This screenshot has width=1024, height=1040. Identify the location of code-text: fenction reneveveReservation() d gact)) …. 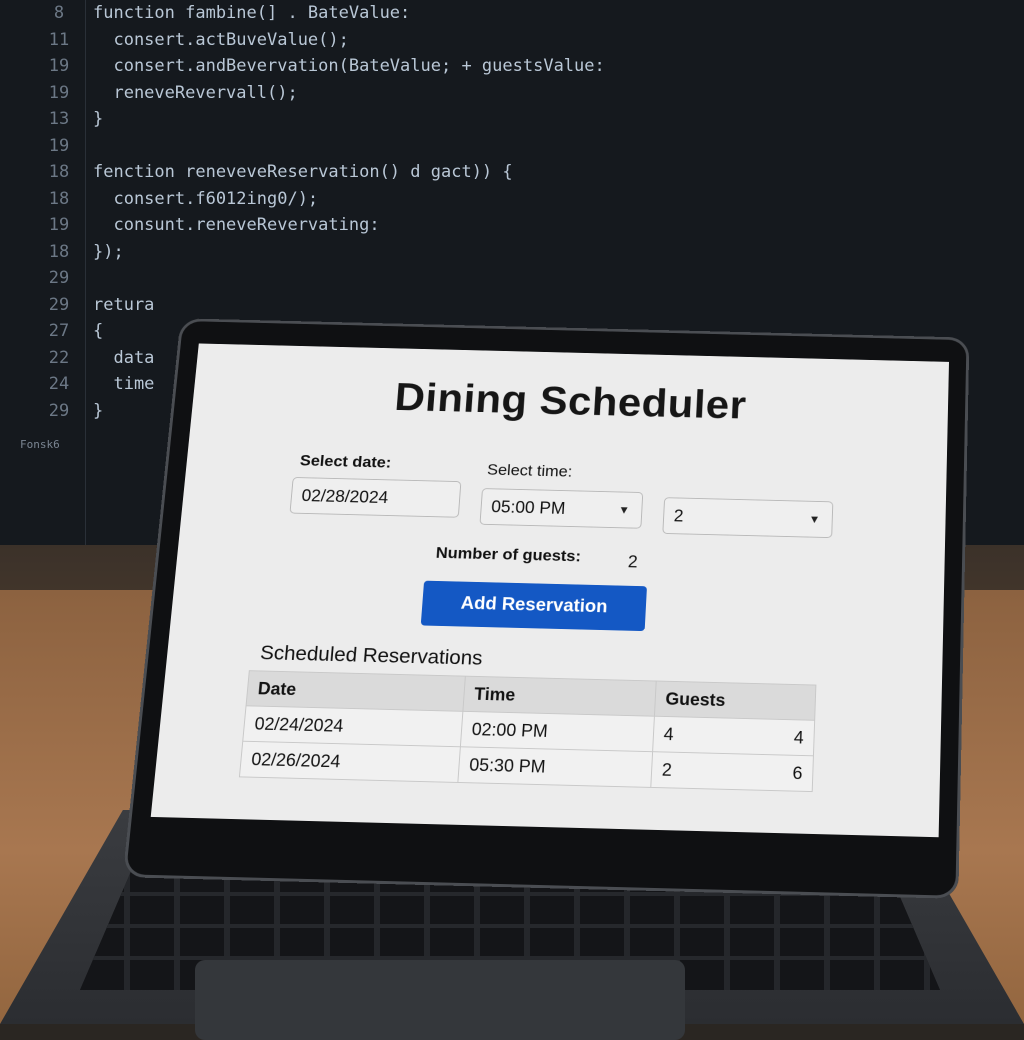
(303, 172).